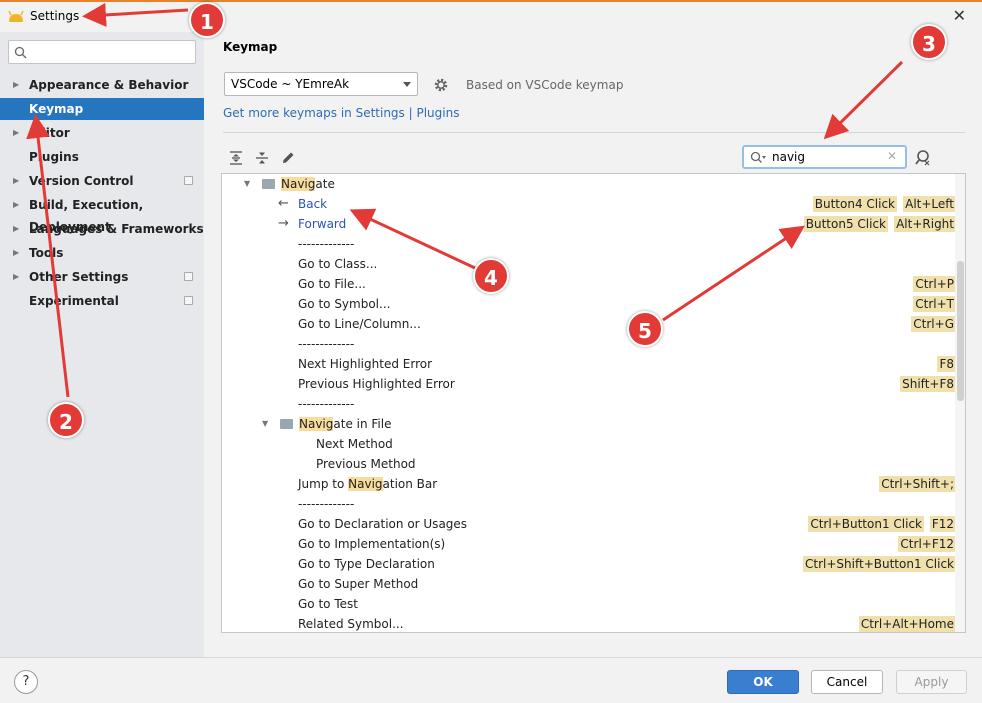 This screenshot has height=703, width=982. I want to click on sidebar-item: ▶ Version Control, so click(102, 181).